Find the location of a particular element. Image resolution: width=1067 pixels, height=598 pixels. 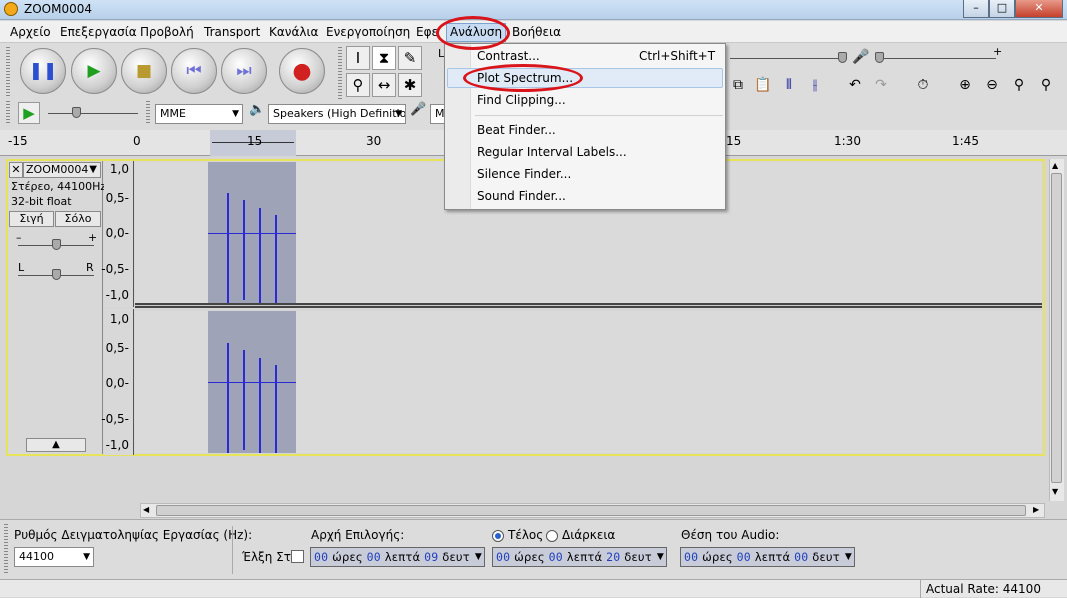

playback-volume-knob is located at coordinates (842, 57).